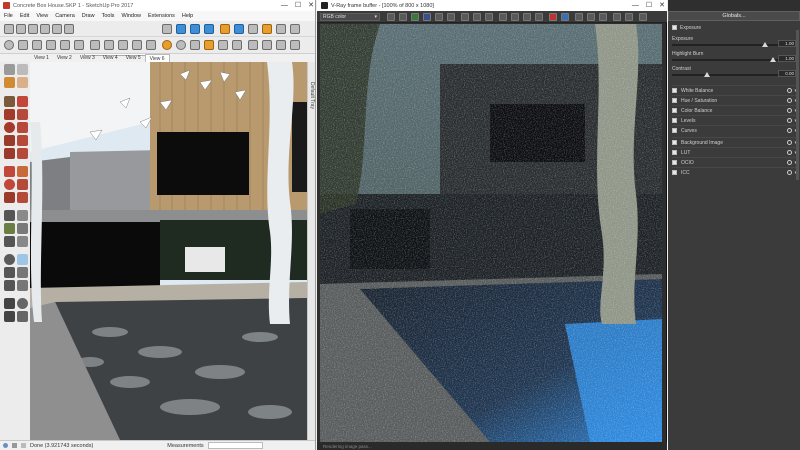  What do you see at coordinates (298, 5) in the screenshot?
I see `maximize-icon: ☐` at bounding box center [298, 5].